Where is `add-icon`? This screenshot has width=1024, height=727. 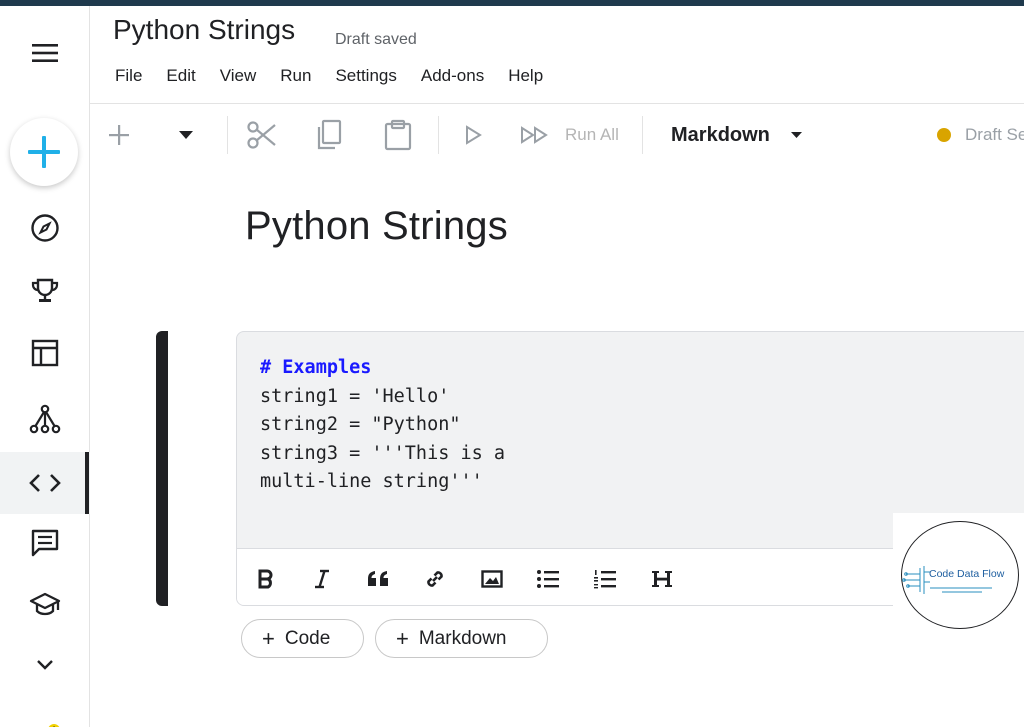
add-icon is located at coordinates (44, 152).